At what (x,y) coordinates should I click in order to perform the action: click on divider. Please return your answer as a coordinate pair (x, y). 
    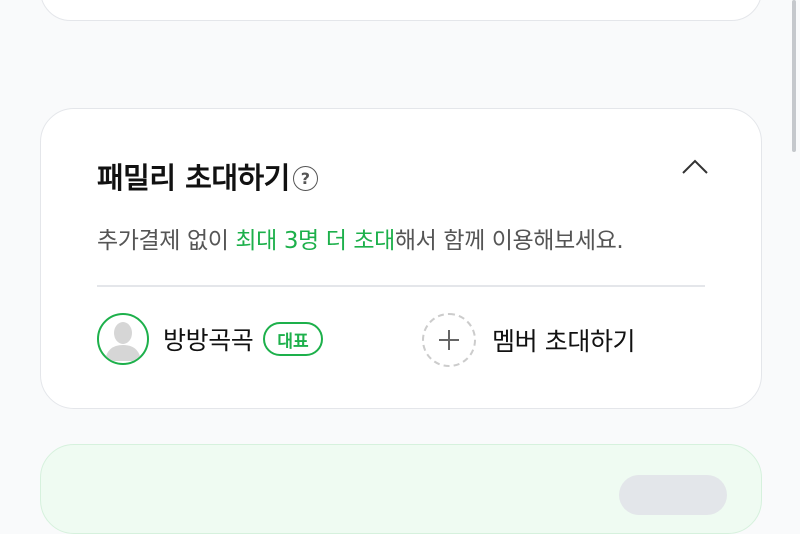
    Looking at the image, I should click on (401, 286).